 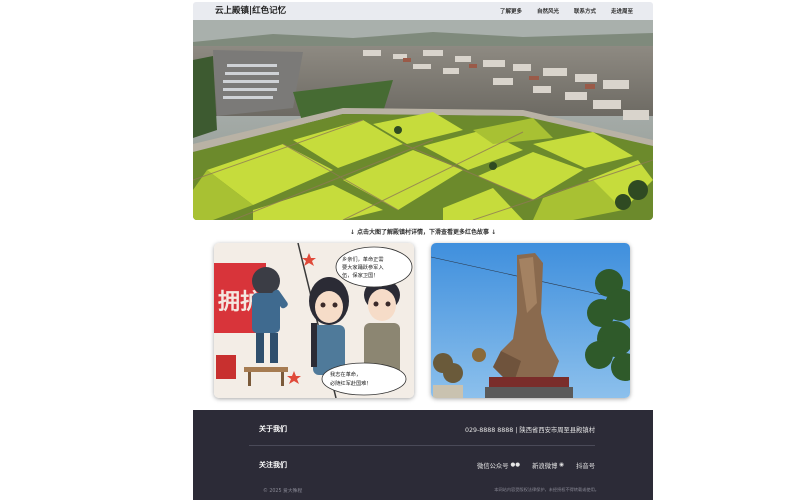 I want to click on footer-social-links: 微信公众号 ●● 新浪微博 ◉ 抖音号, so click(x=530, y=465).